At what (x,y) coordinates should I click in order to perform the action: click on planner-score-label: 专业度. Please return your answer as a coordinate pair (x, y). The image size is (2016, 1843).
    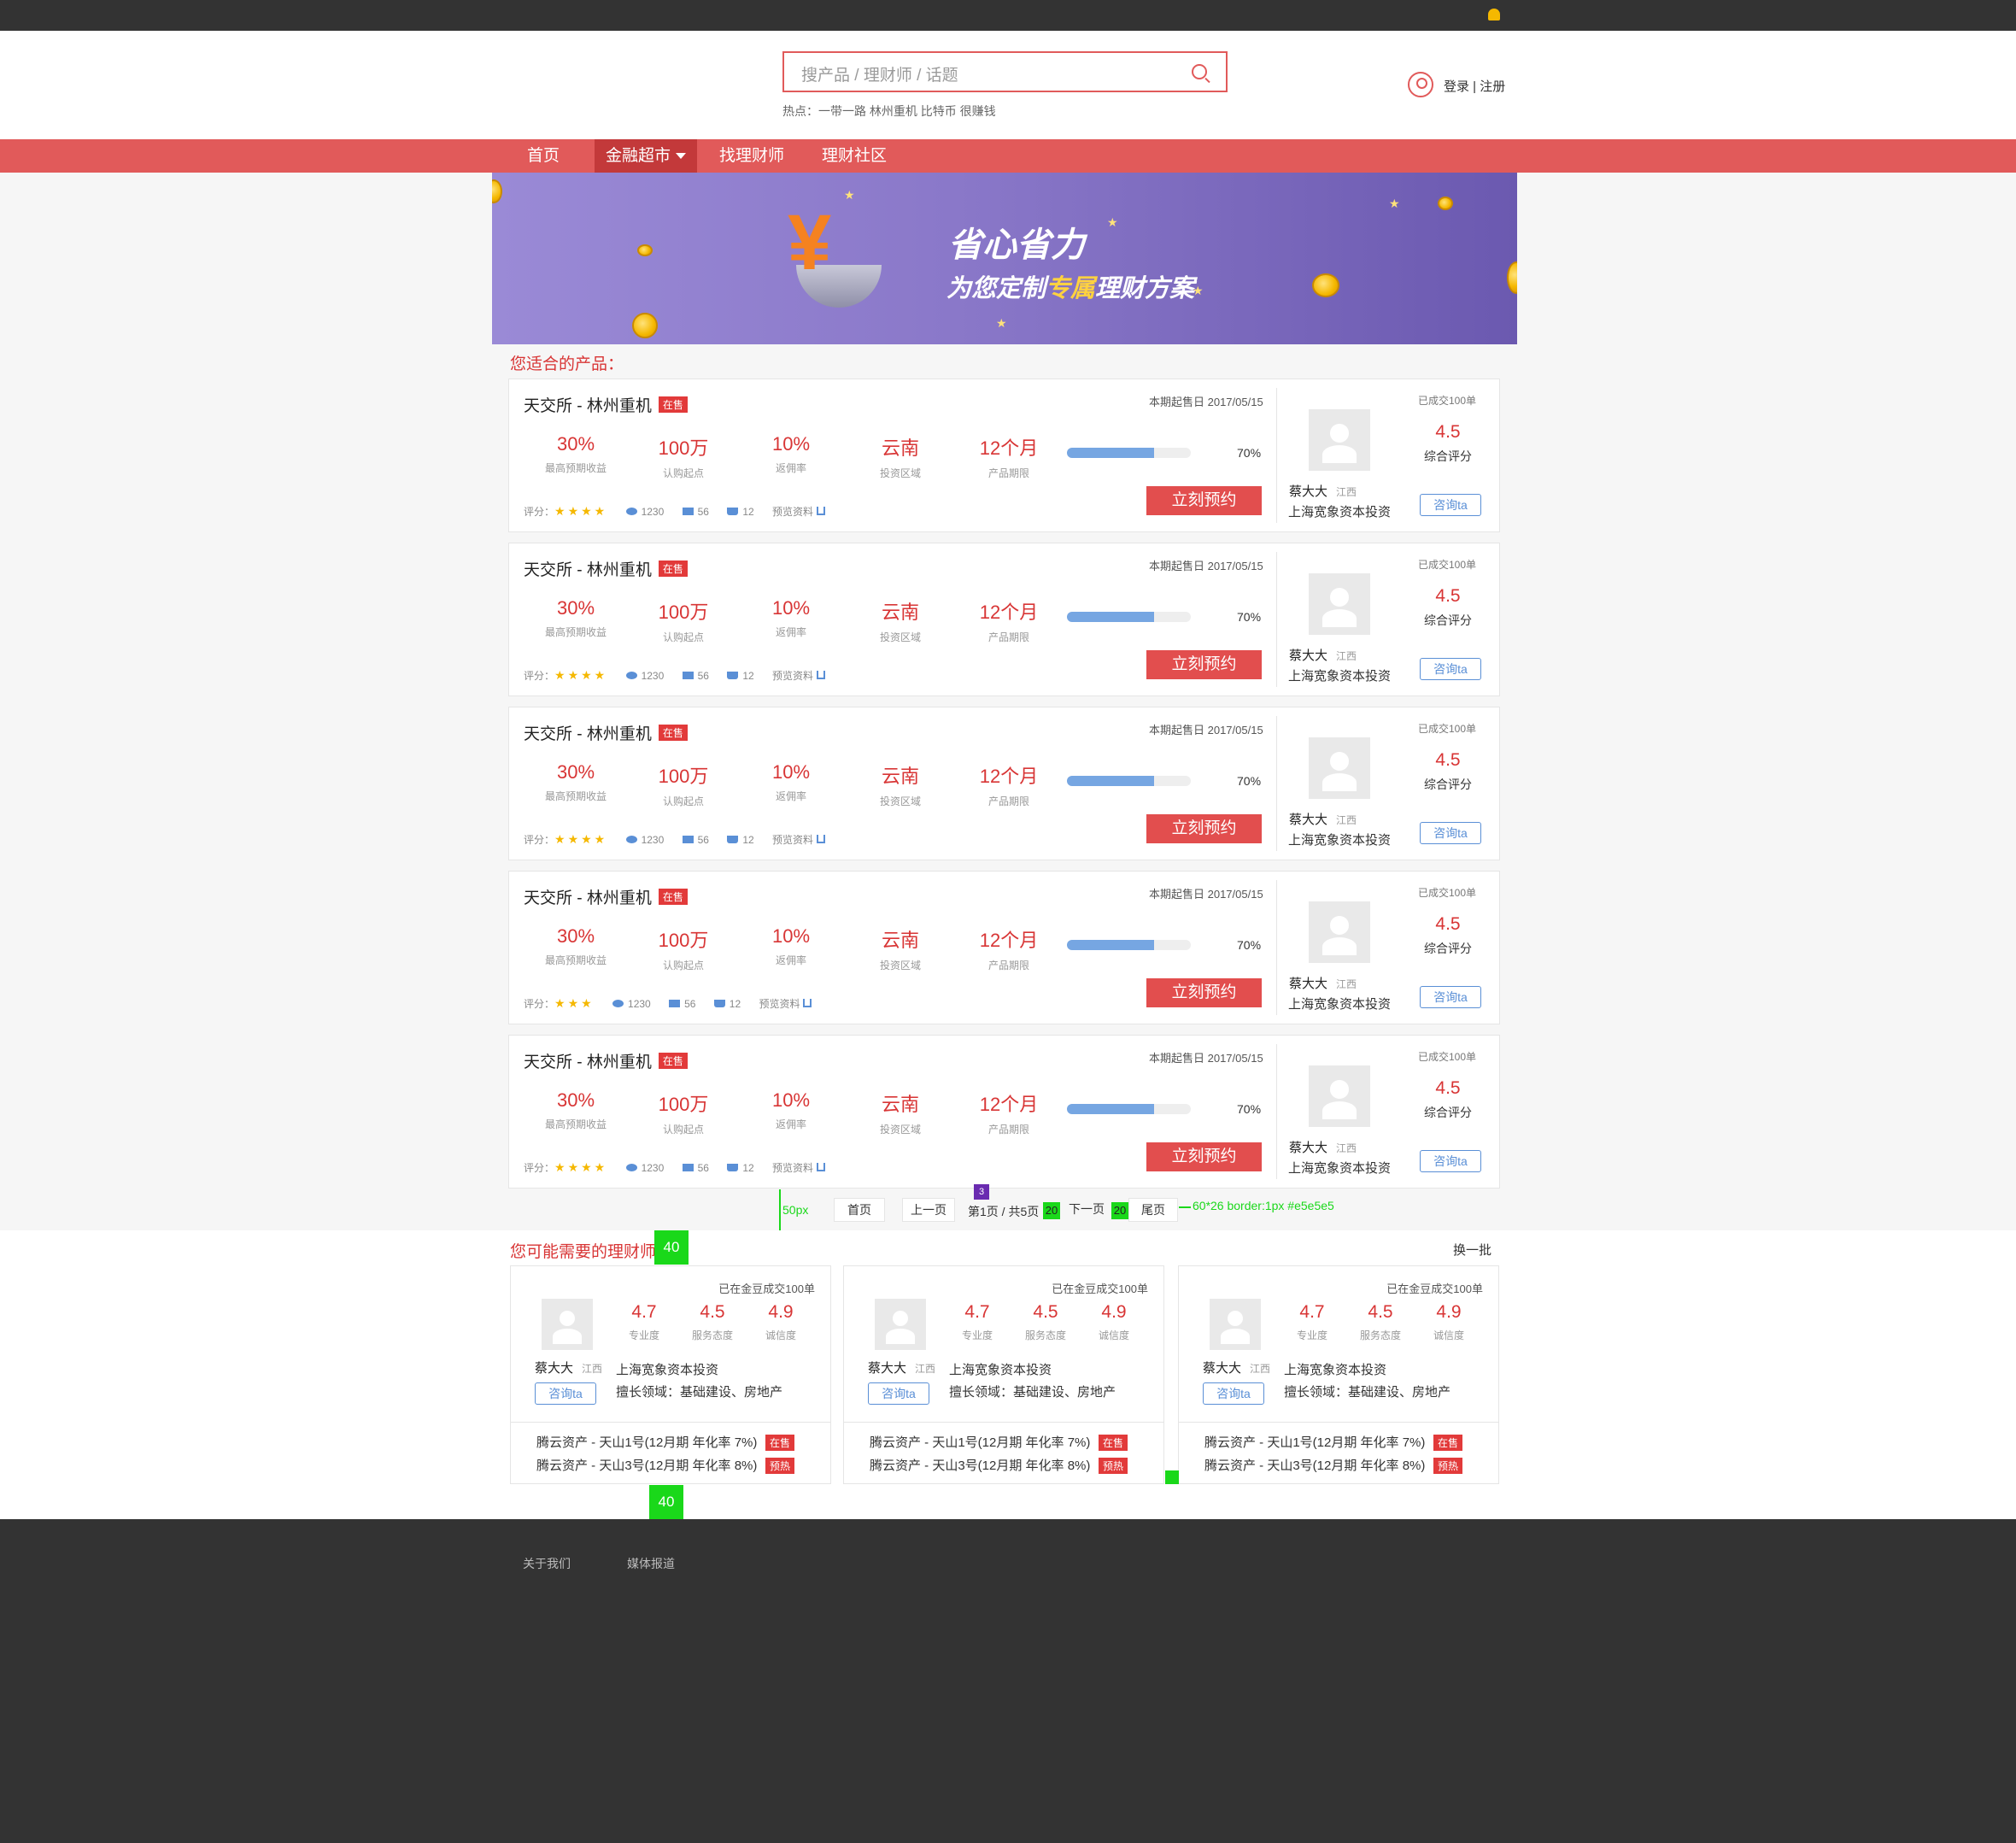
    Looking at the image, I should click on (643, 1335).